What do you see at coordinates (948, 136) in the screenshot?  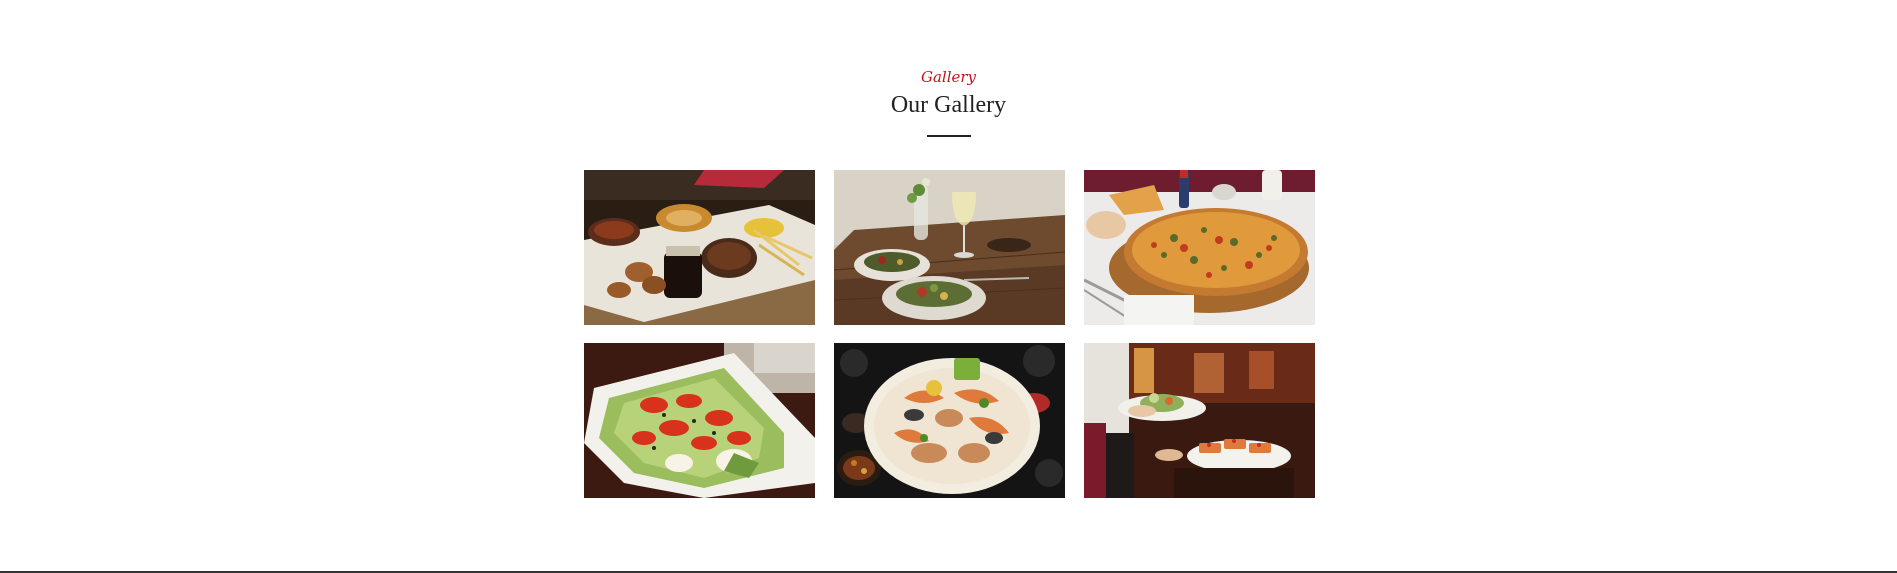 I see `title-divider` at bounding box center [948, 136].